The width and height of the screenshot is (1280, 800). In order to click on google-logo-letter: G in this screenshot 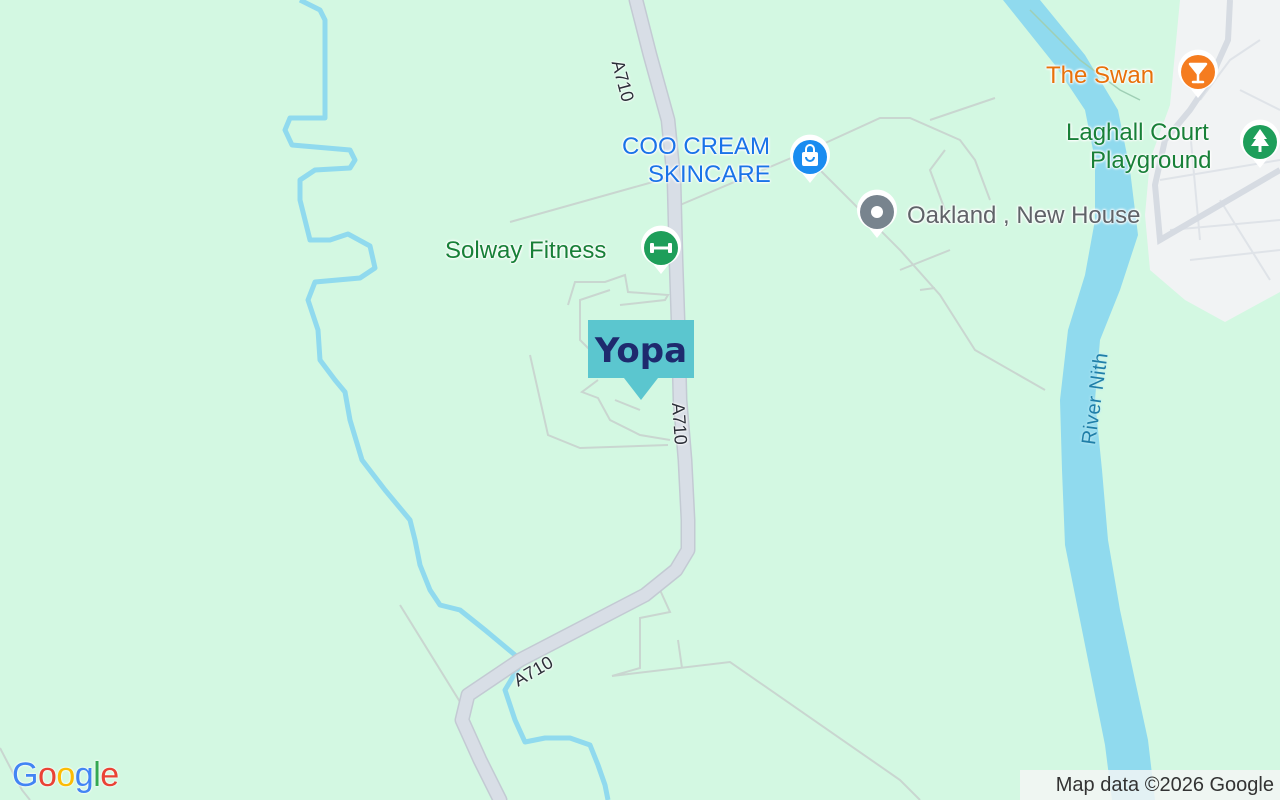, I will do `click(25, 775)`.